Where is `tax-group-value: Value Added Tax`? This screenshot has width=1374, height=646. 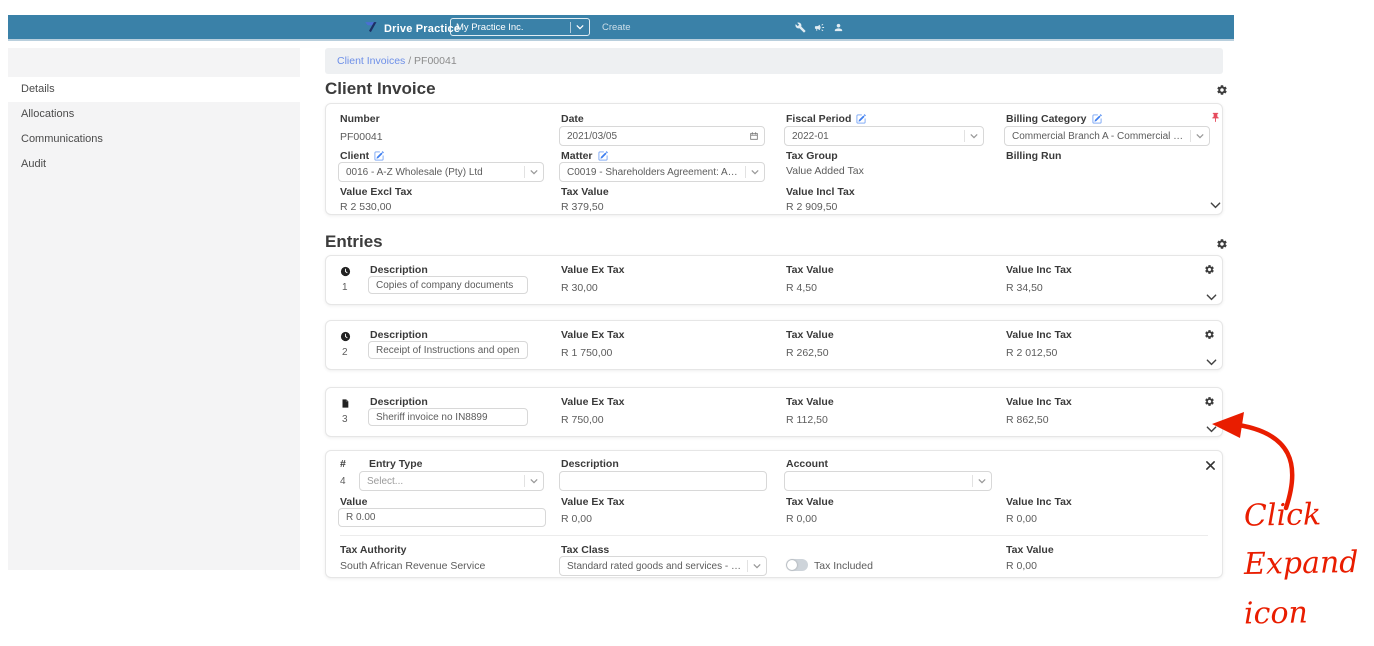
tax-group-value: Value Added Tax is located at coordinates (825, 171).